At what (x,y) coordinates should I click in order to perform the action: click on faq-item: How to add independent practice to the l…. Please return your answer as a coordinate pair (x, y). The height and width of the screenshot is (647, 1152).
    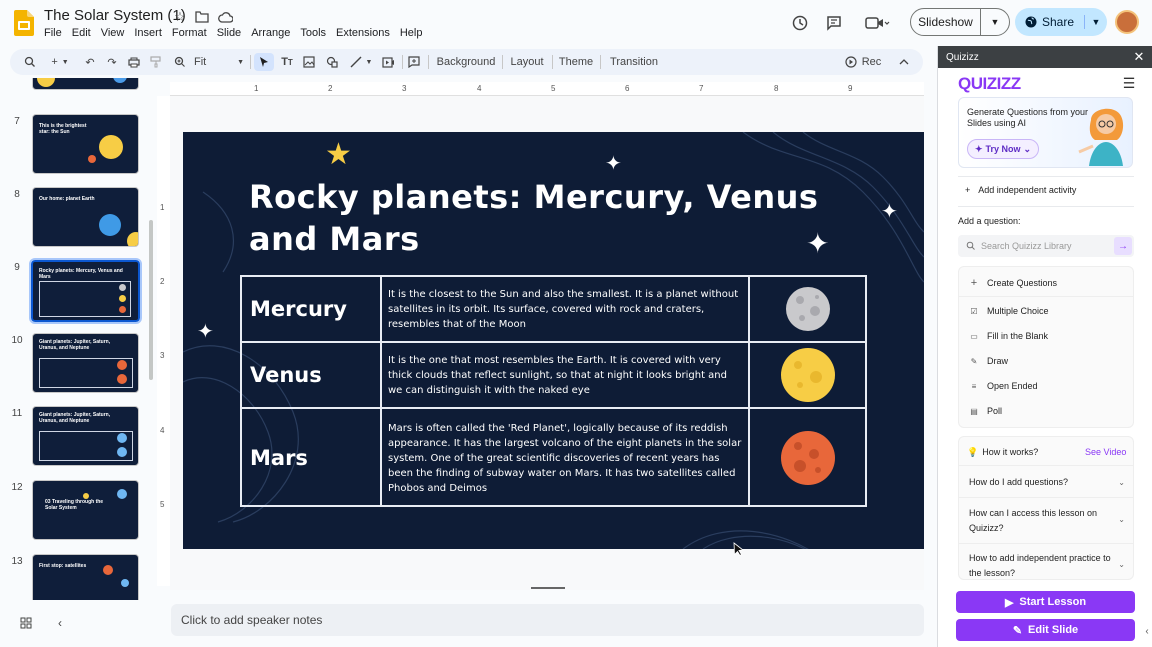
    Looking at the image, I should click on (1044, 566).